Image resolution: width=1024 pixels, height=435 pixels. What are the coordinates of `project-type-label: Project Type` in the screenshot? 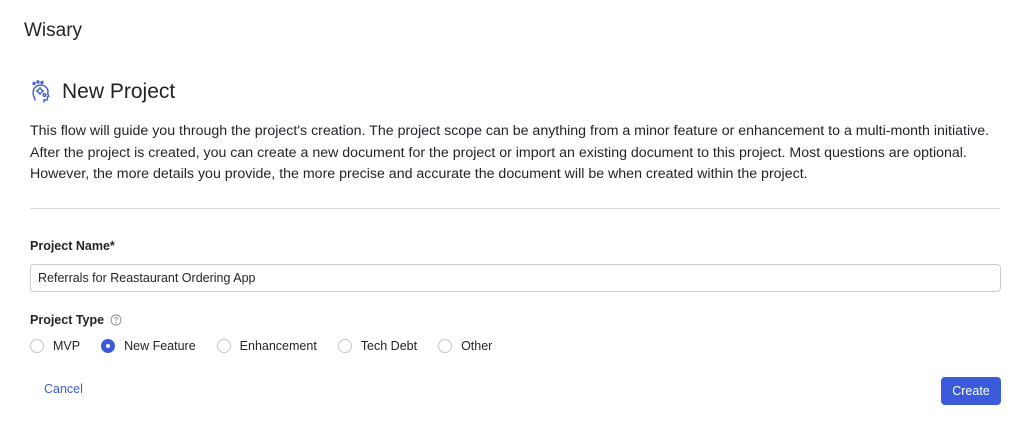 It's located at (67, 320).